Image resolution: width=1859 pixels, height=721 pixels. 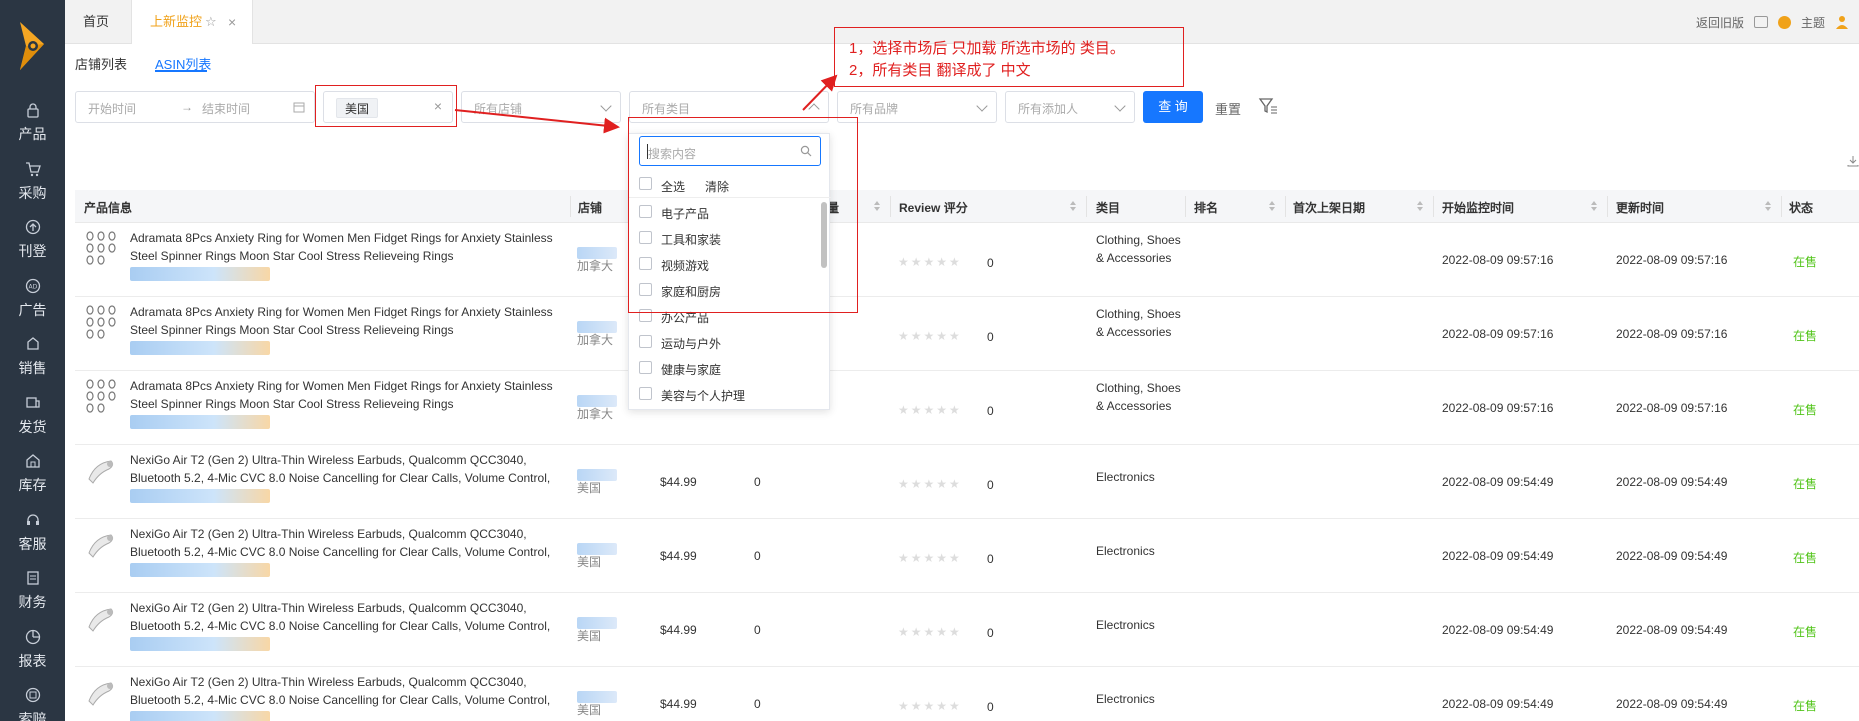 What do you see at coordinates (1173, 107) in the screenshot?
I see `query-button: 查 询` at bounding box center [1173, 107].